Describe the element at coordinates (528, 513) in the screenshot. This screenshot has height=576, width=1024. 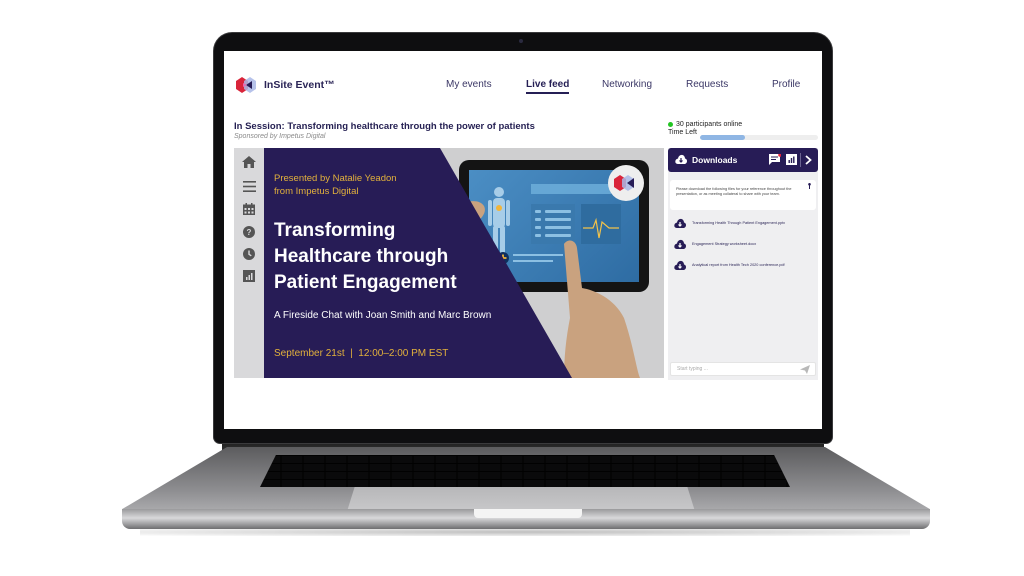
I see `lid-notch` at that location.